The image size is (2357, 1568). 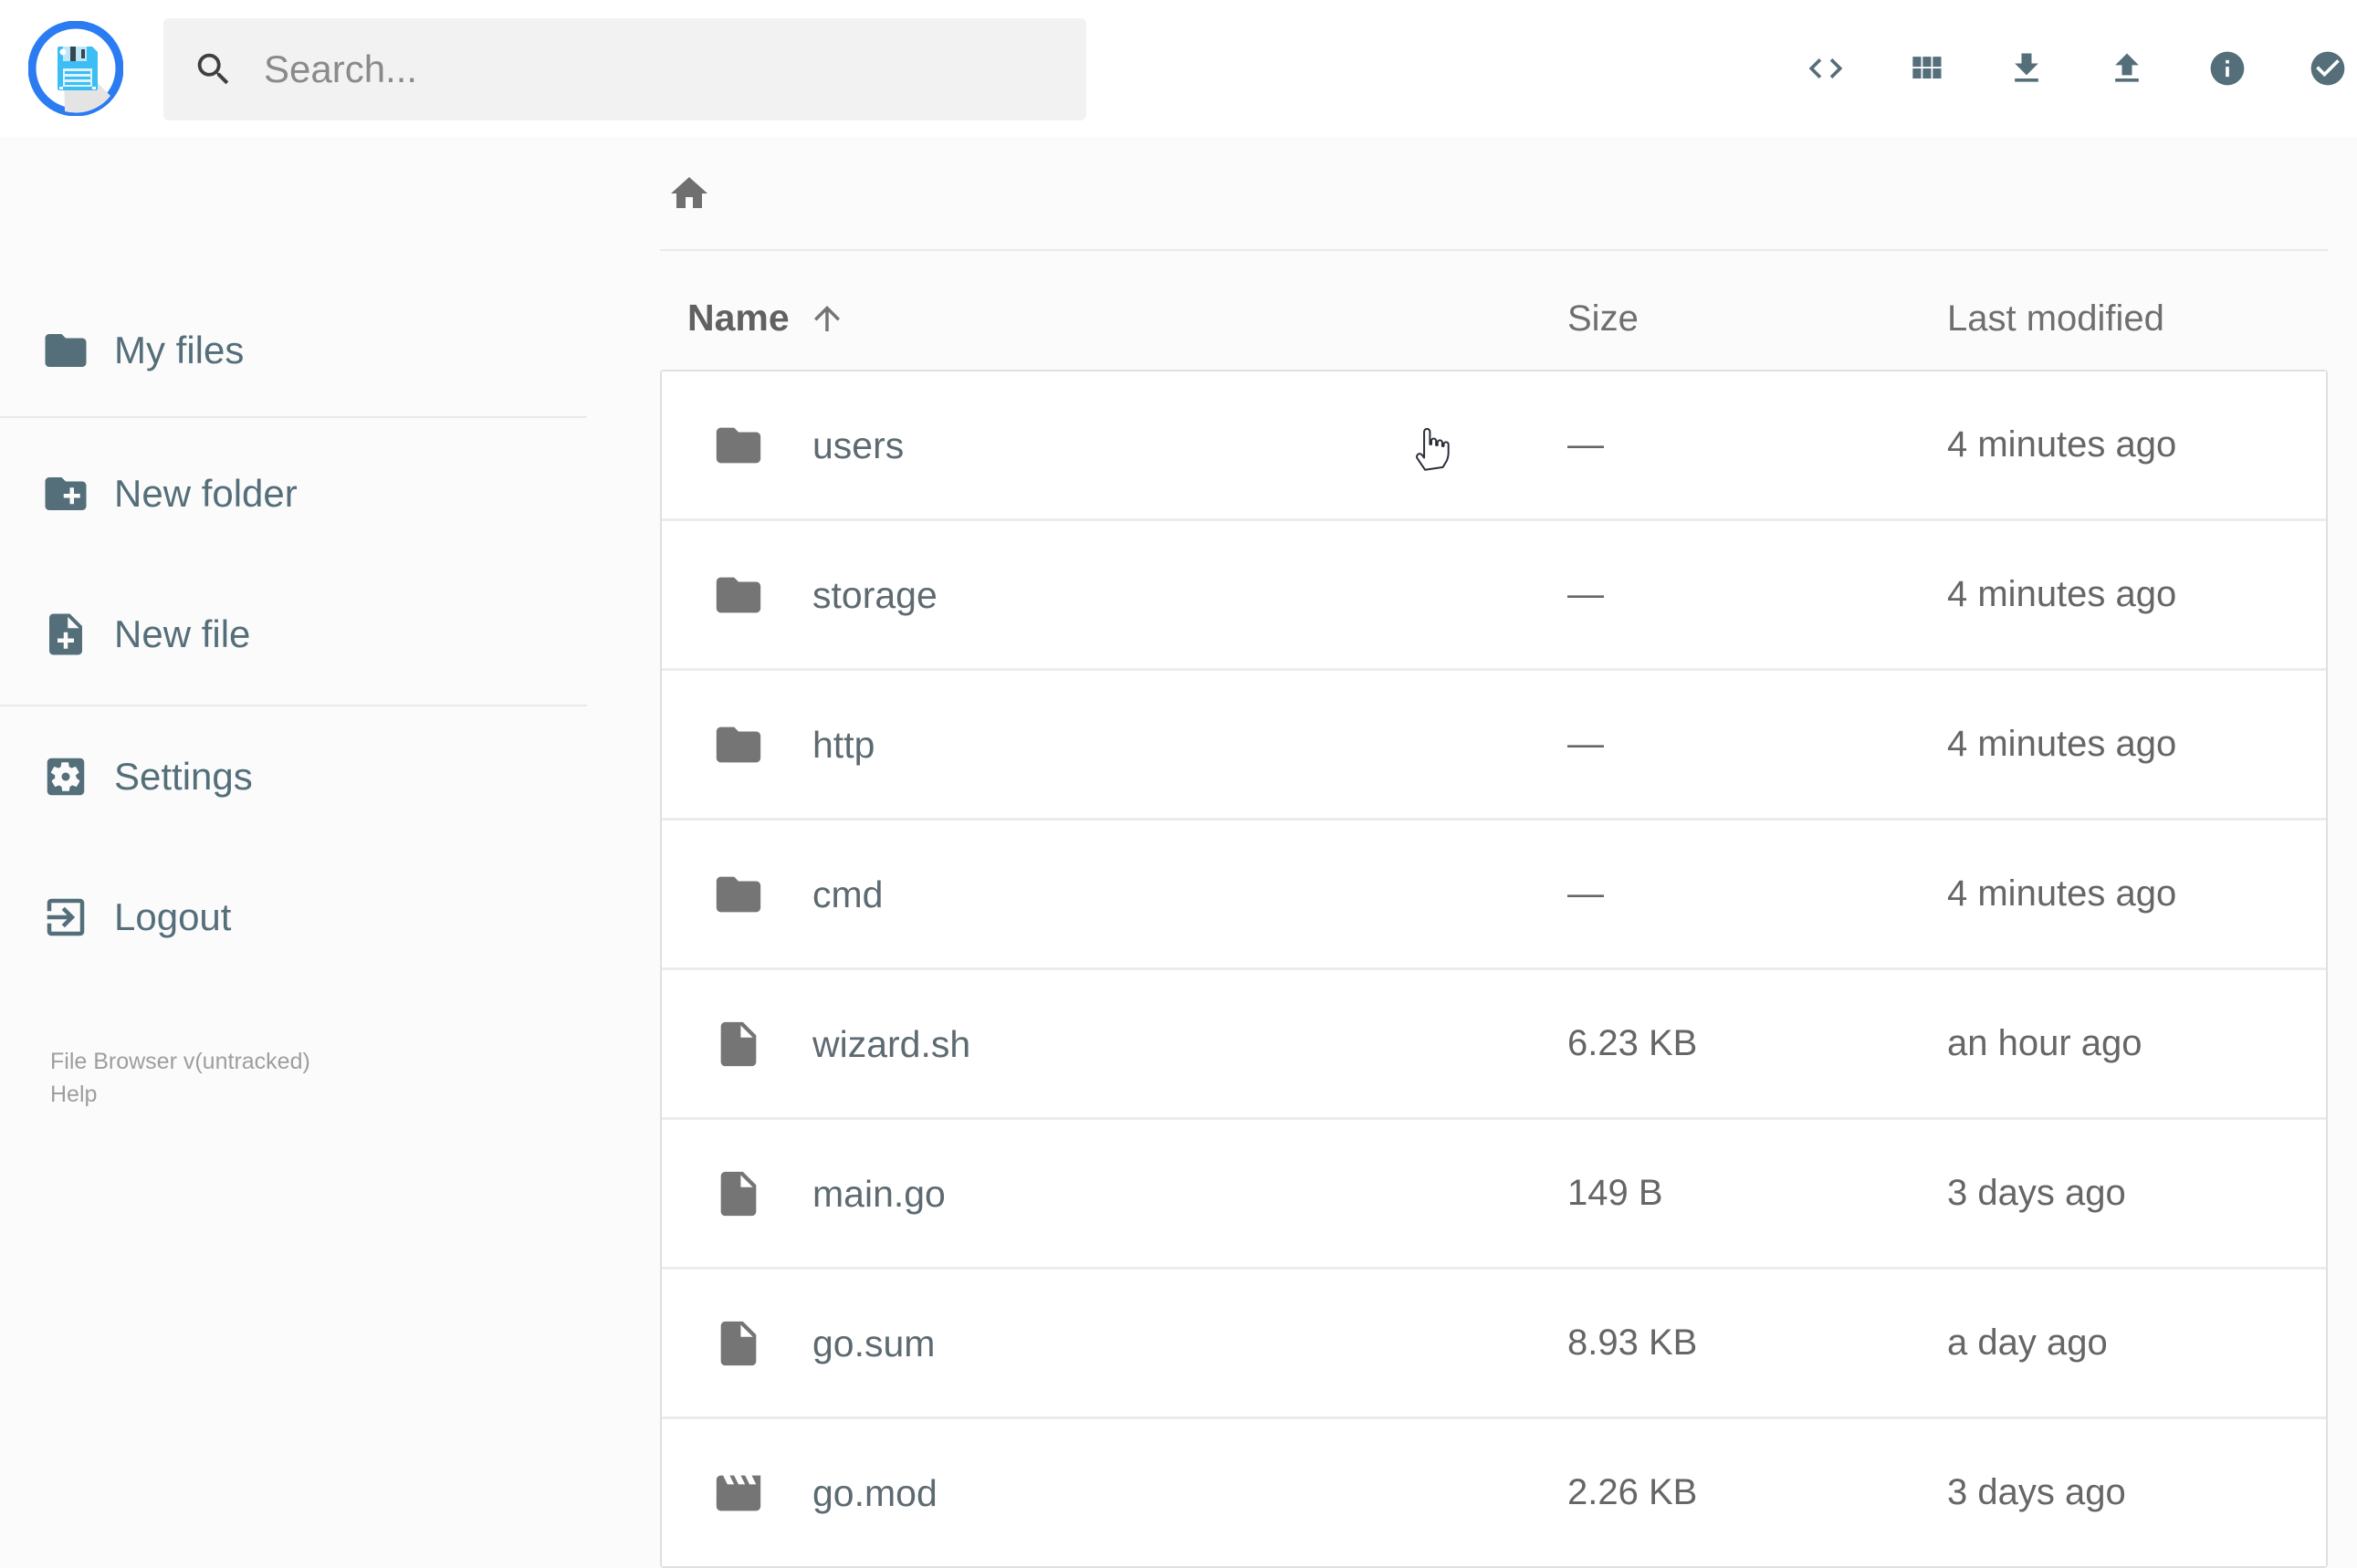 I want to click on table-row: go.sum 8.93 KB a day ago, so click(x=1494, y=1344).